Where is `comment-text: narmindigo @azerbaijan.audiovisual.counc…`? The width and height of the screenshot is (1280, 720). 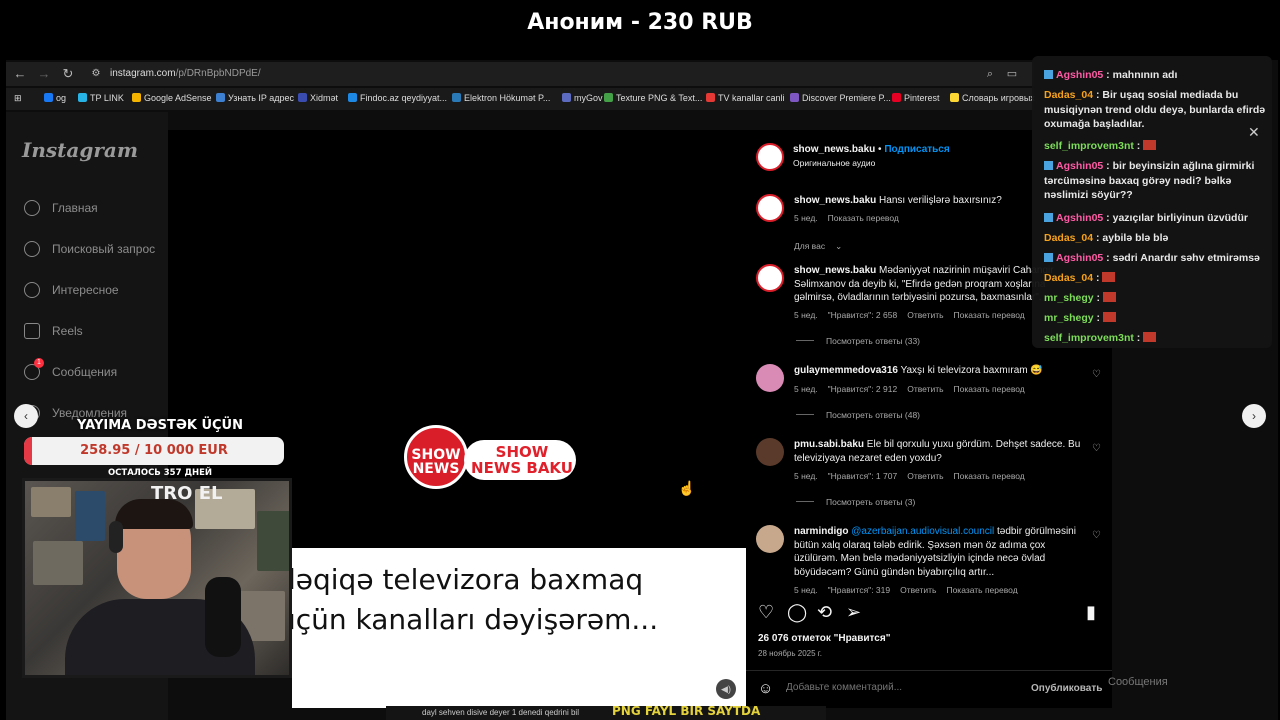 comment-text: narmindigo @azerbaijan.audiovisual.counc… is located at coordinates (935, 552).